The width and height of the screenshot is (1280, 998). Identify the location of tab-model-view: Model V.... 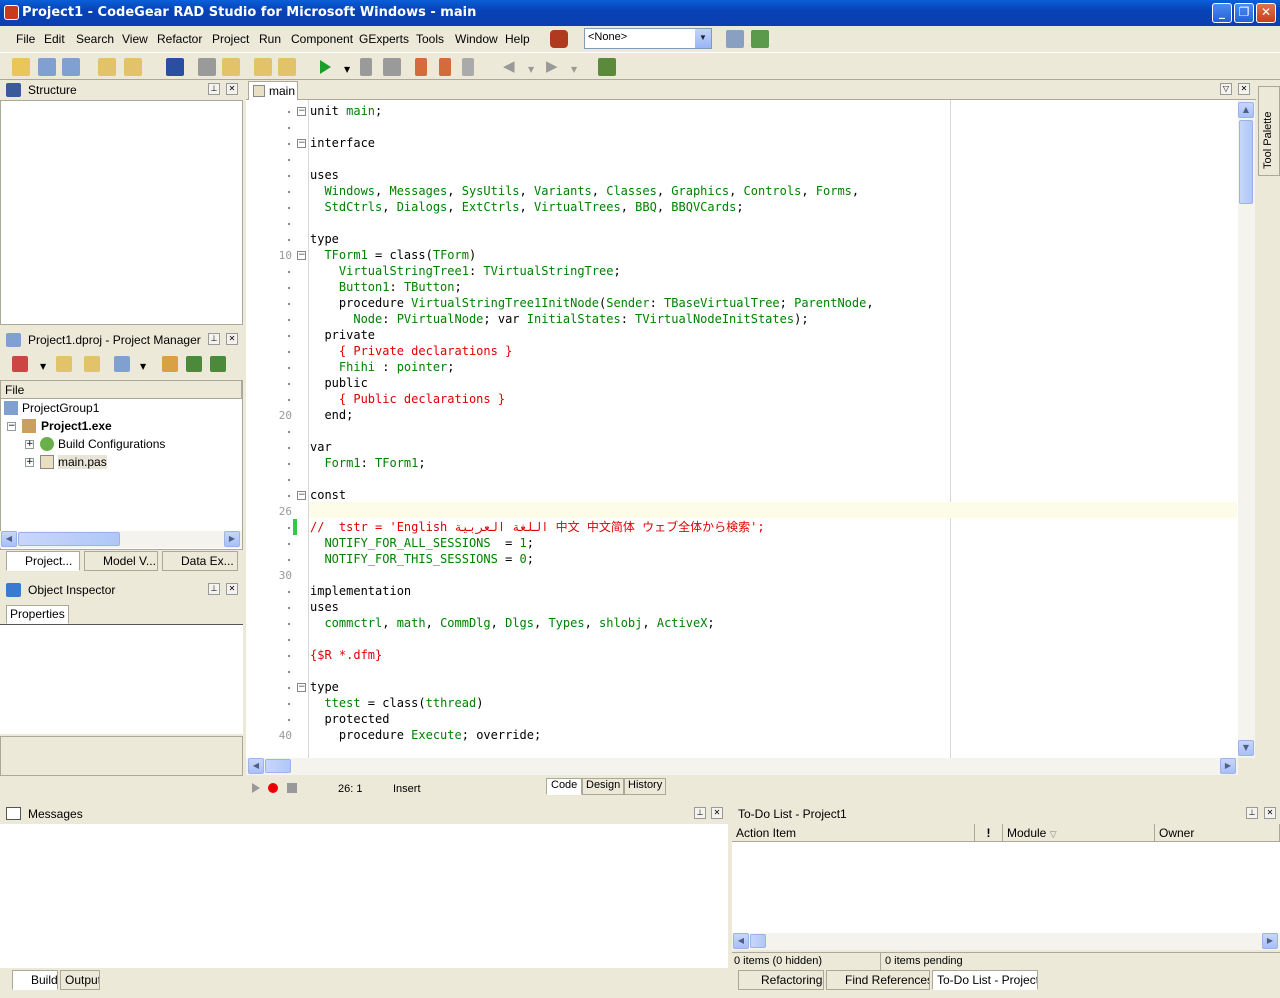
(121, 561).